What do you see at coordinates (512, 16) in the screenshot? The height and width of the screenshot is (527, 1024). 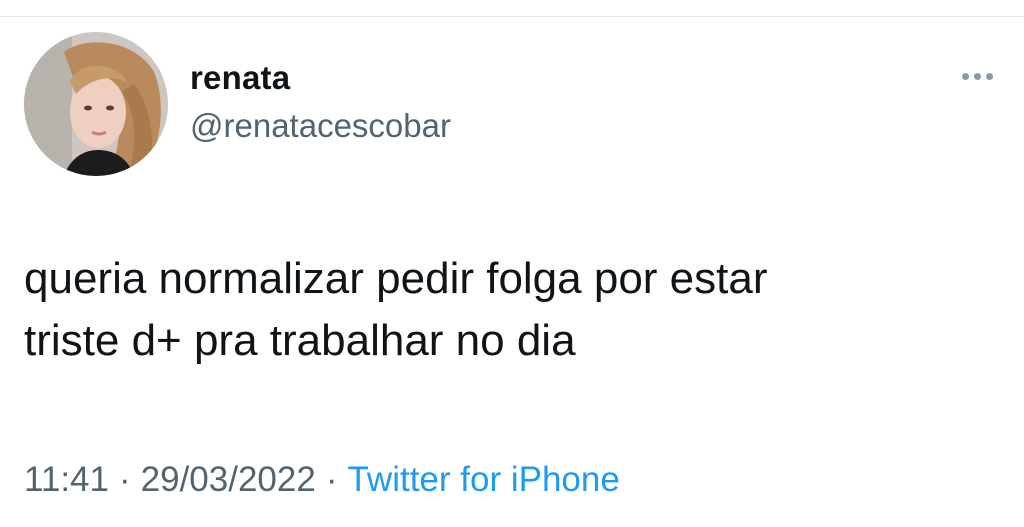 I see `top-divider` at bounding box center [512, 16].